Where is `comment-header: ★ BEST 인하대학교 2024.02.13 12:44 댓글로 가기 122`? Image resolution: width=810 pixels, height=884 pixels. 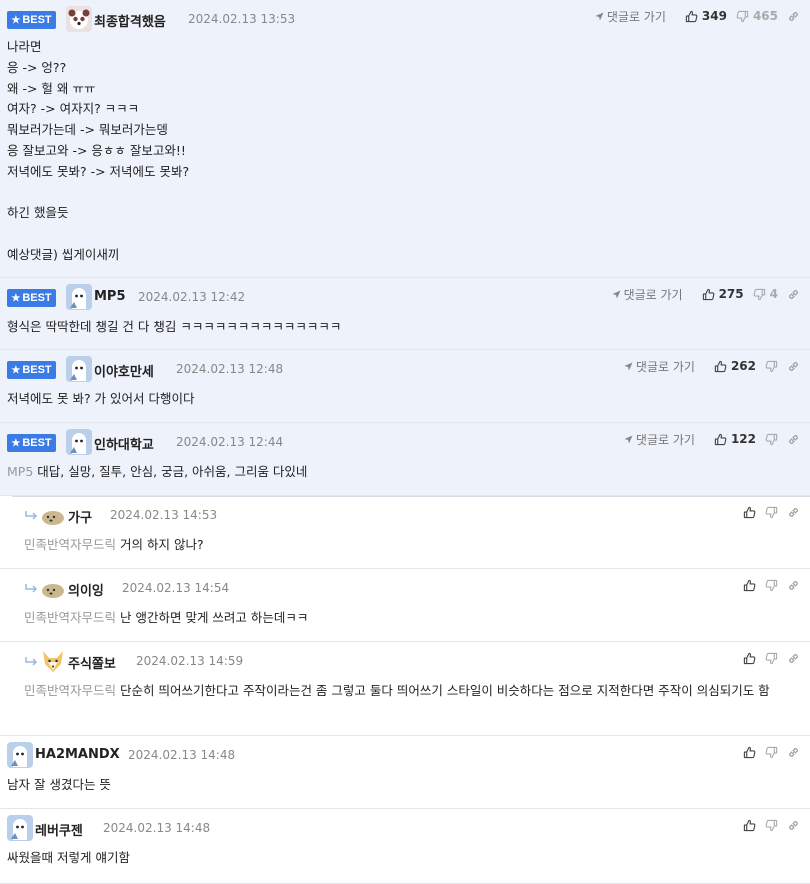 comment-header: ★ BEST 인하대학교 2024.02.13 12:44 댓글로 가기 122 is located at coordinates (405, 443).